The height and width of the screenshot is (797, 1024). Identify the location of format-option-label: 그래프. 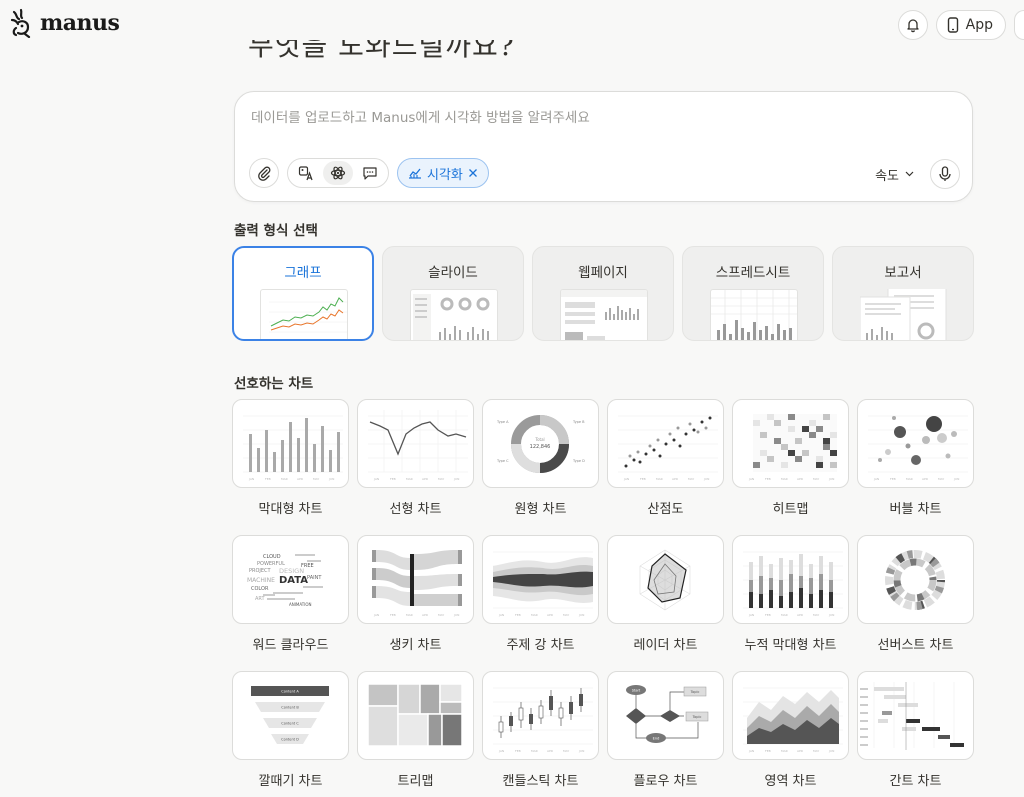
(303, 273).